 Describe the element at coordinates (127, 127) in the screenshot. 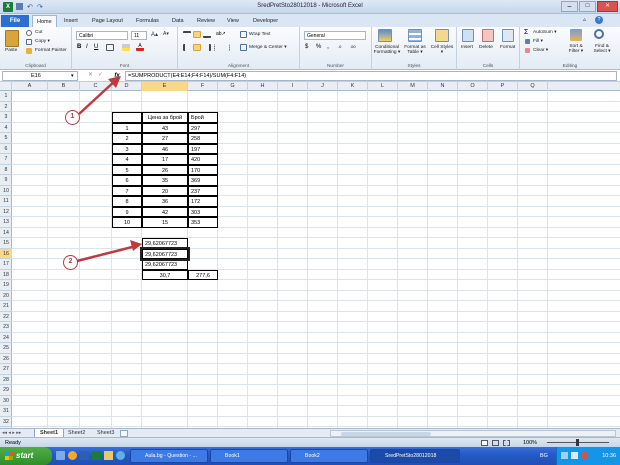

I see `table-cell-index: 1` at that location.